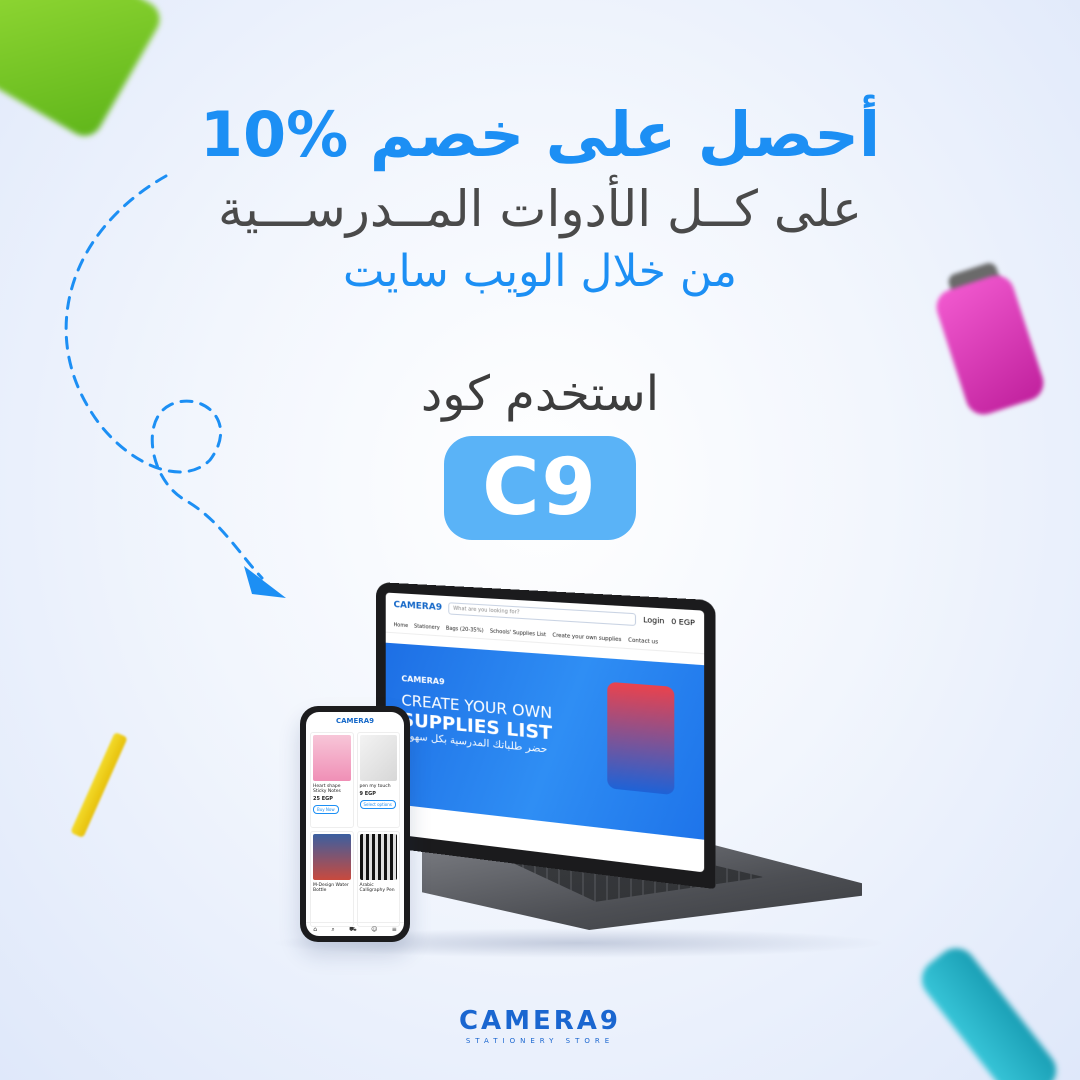 The width and height of the screenshot is (1080, 1080). What do you see at coordinates (394, 929) in the screenshot?
I see `menu-icon: ≡` at bounding box center [394, 929].